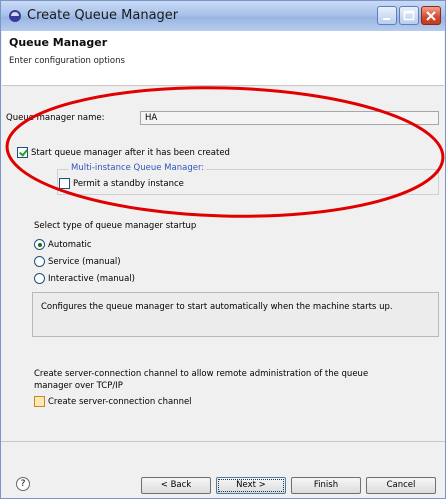 The image size is (446, 499). What do you see at coordinates (39, 401) in the screenshot?
I see `create-channel-checkbox` at bounding box center [39, 401].